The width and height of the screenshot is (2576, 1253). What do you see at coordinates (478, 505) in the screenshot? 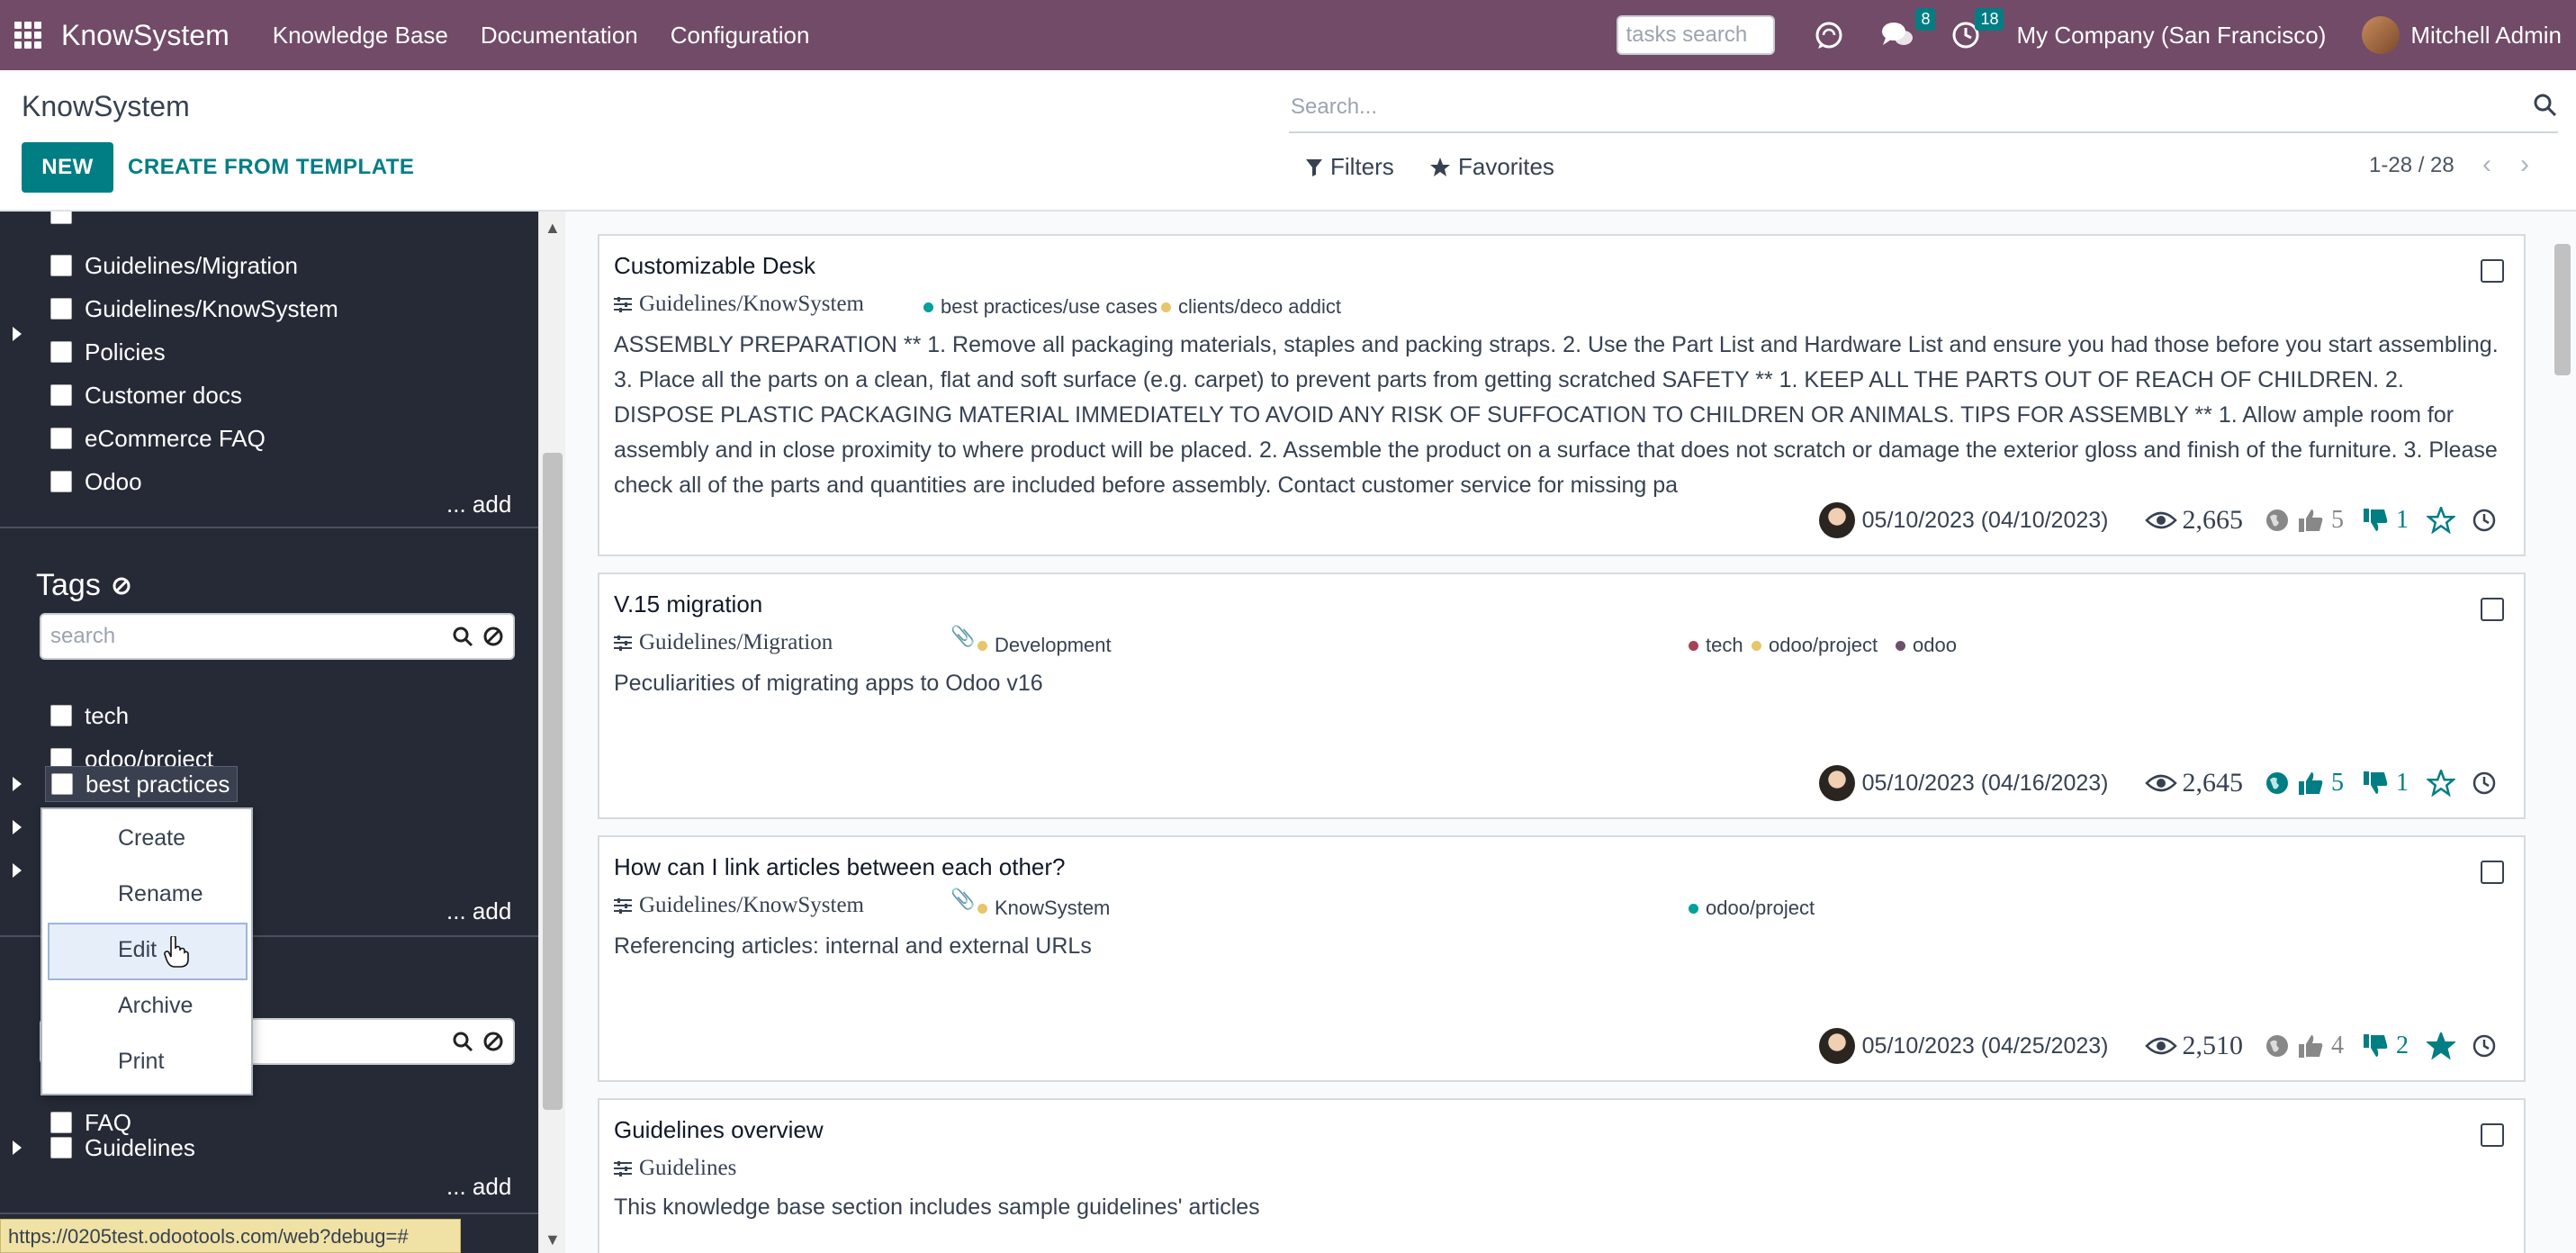
I see `add-section-link: ... add` at bounding box center [478, 505].